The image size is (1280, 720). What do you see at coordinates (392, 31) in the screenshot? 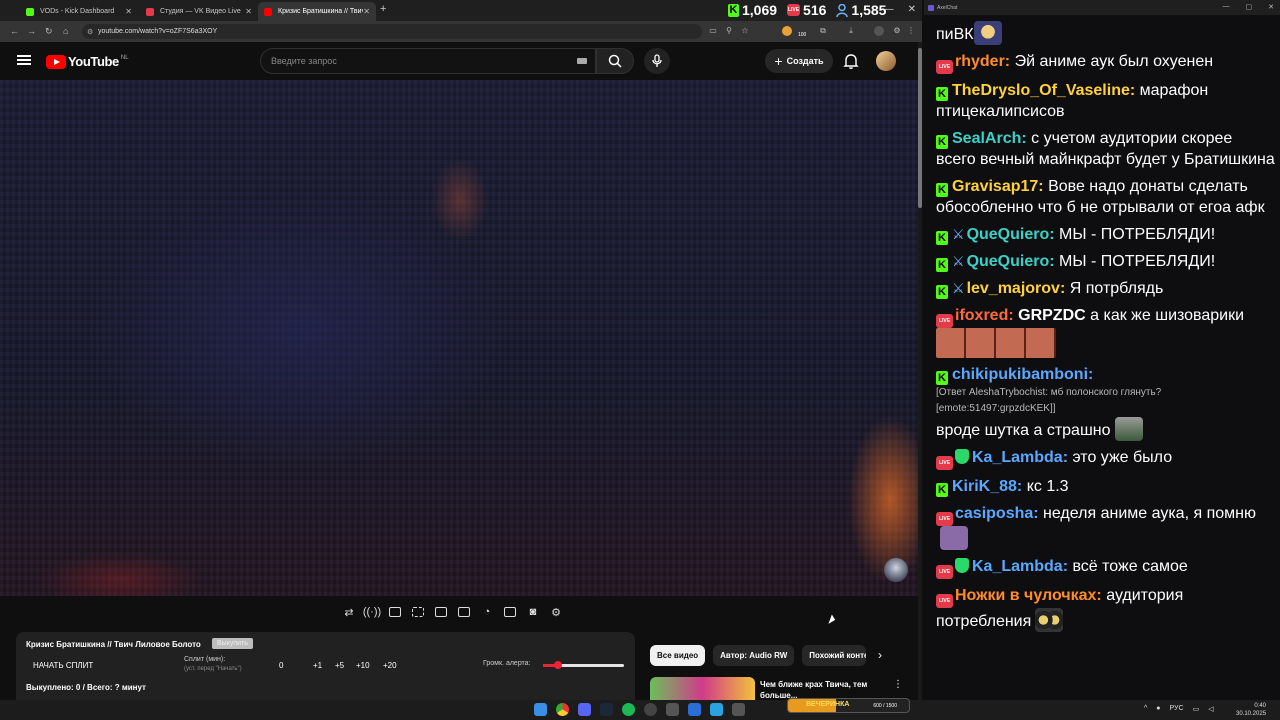
I see `url-field: ⚙ youtube.com/watch?v=oZF7S6a3XOY` at bounding box center [392, 31].